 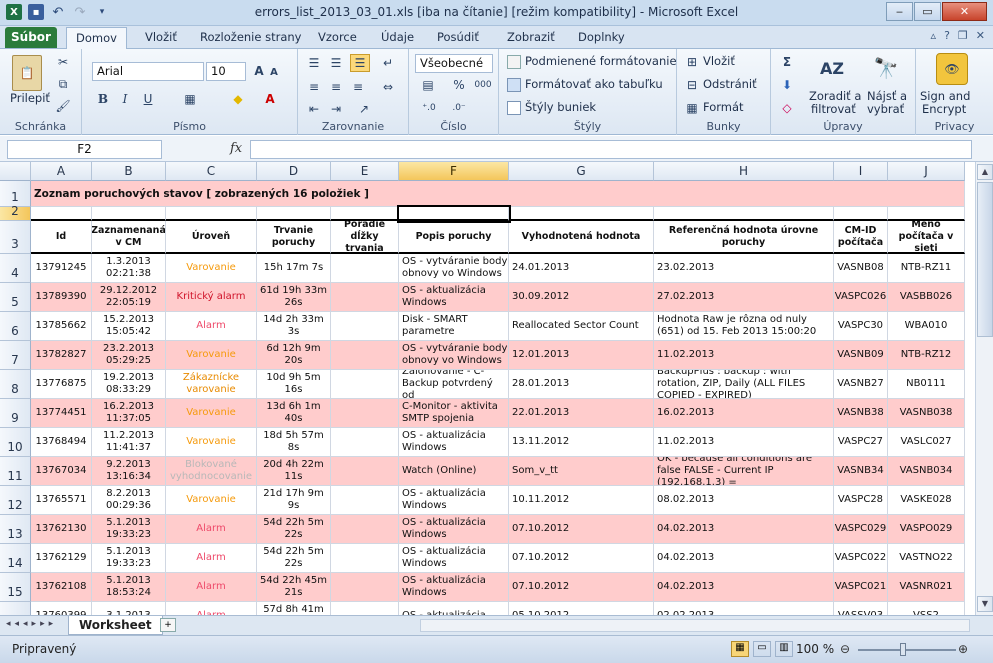 I want to click on column-header-c: C, so click(x=211, y=171).